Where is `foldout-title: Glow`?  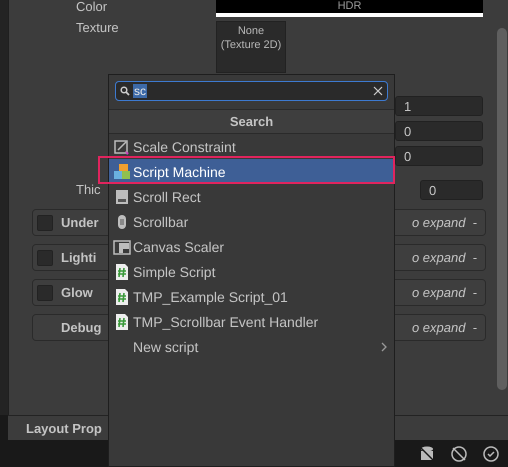
foldout-title: Glow is located at coordinates (77, 292).